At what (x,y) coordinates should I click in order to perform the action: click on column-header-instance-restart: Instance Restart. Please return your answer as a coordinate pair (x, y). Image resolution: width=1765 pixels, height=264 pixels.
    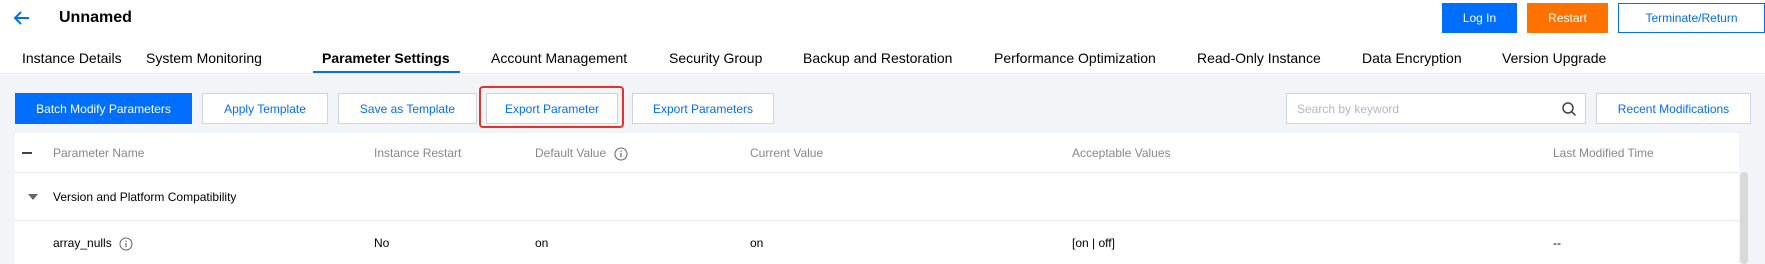
    Looking at the image, I should click on (418, 153).